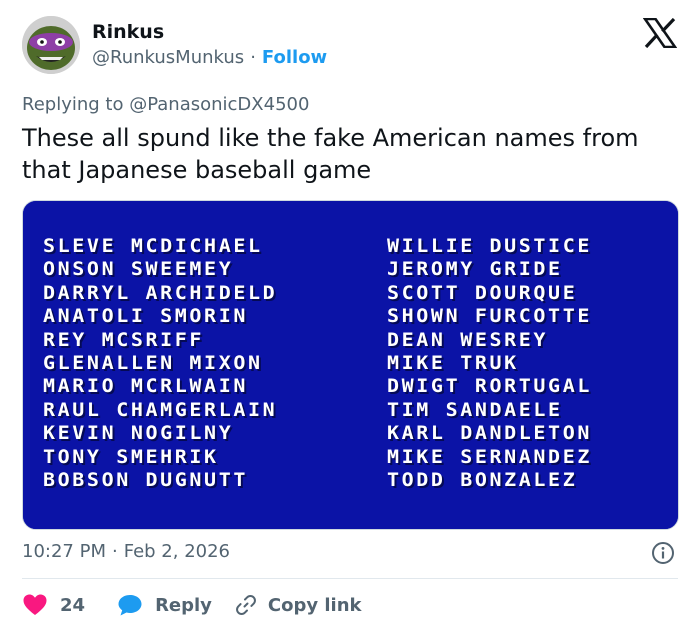 Image resolution: width=700 pixels, height=632 pixels. What do you see at coordinates (482, 292) in the screenshot?
I see `roster-name: SCOTT DOURQUE` at bounding box center [482, 292].